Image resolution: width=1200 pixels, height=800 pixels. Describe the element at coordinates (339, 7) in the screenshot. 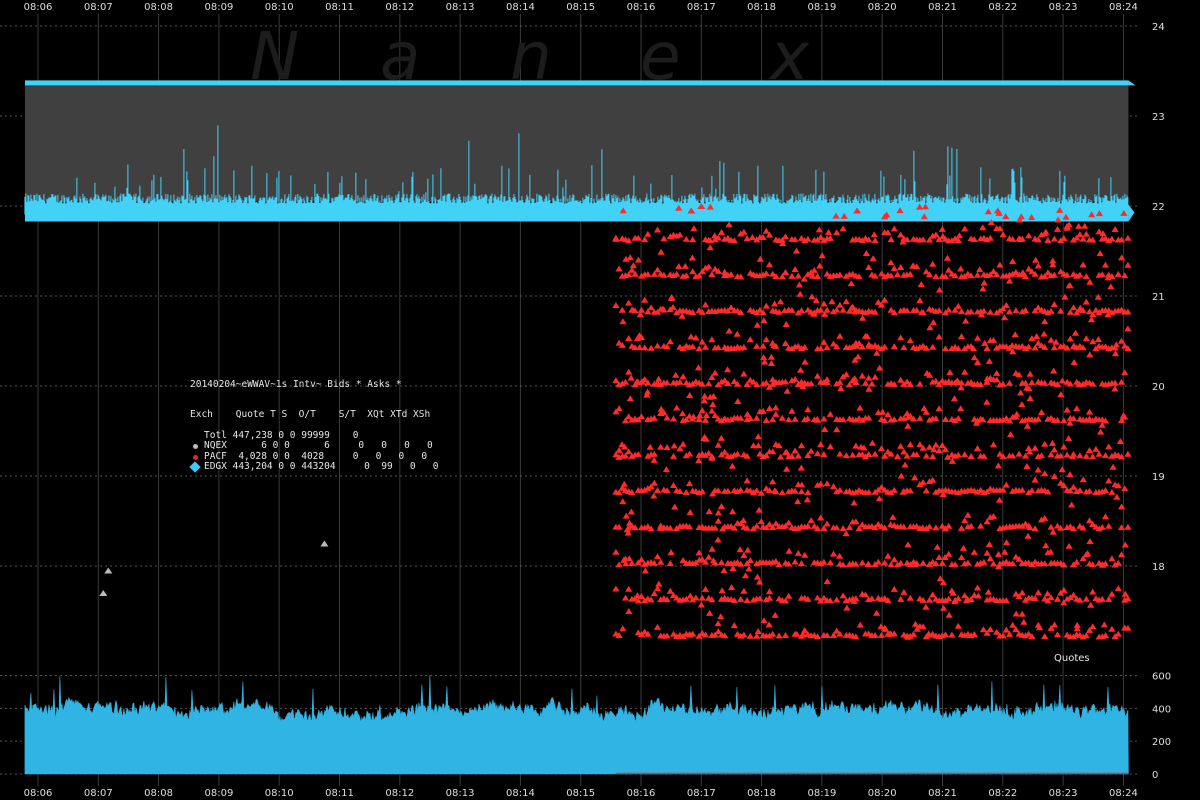

I see `x-tick-top-5: 08:11` at that location.